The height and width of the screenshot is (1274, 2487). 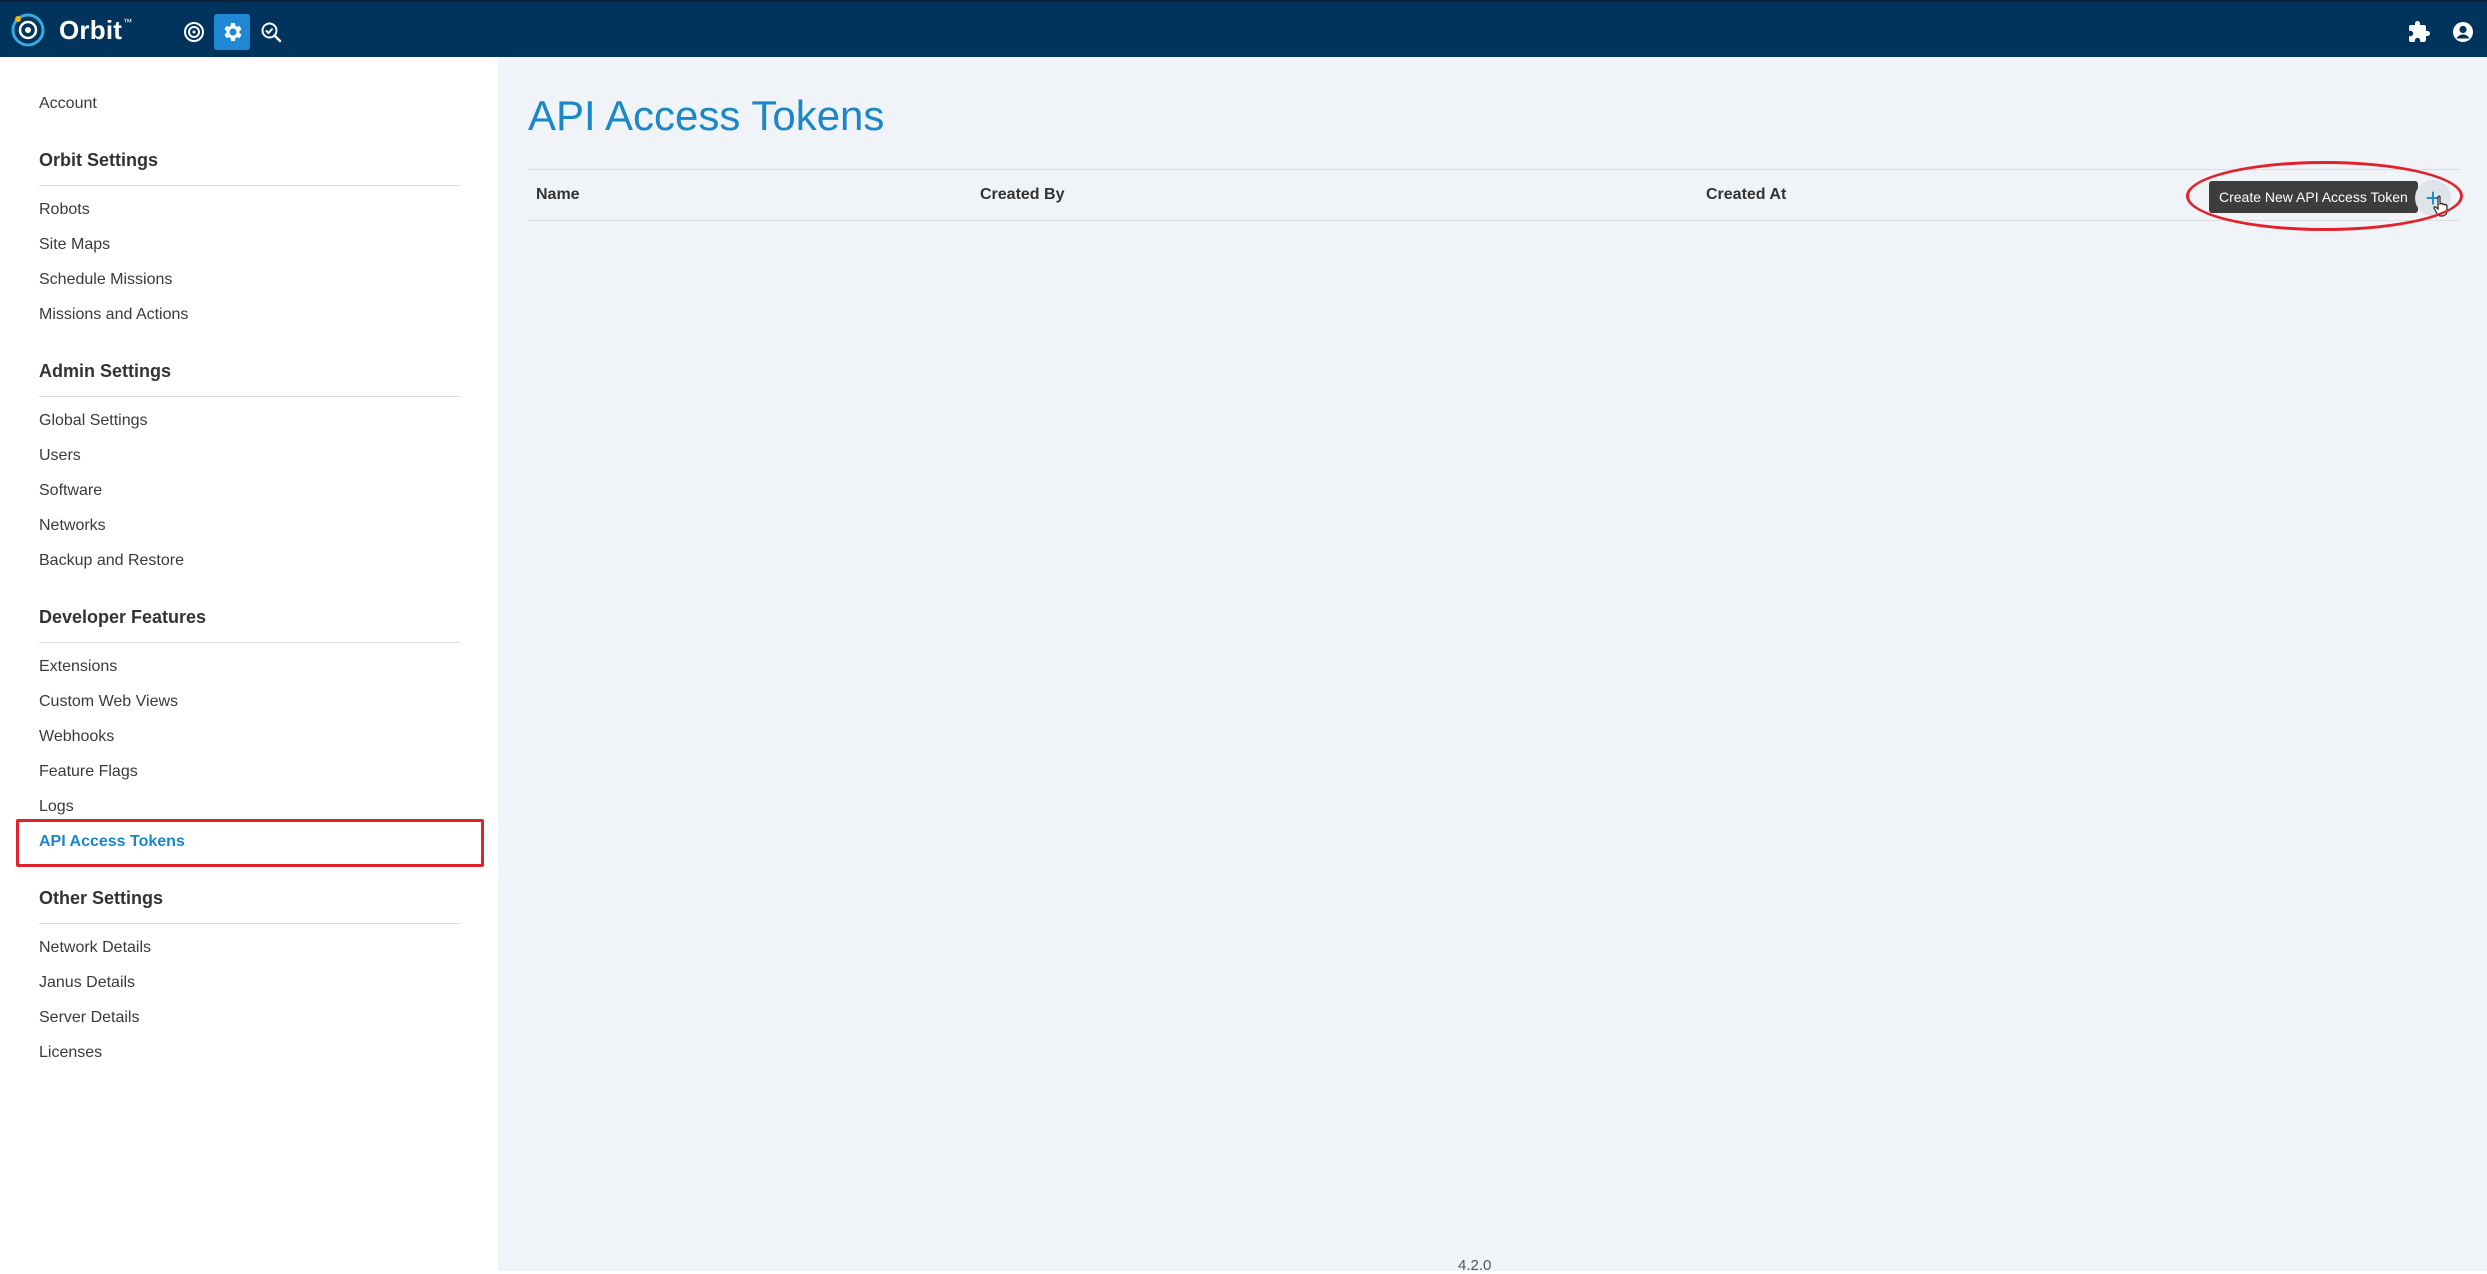 I want to click on sidebar-item-software: Software, so click(x=70, y=491).